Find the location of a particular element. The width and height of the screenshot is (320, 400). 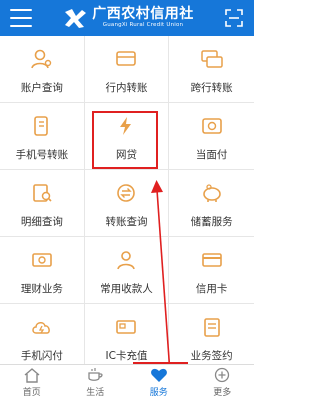

quickpay-cloud-icon is located at coordinates (41, 328).